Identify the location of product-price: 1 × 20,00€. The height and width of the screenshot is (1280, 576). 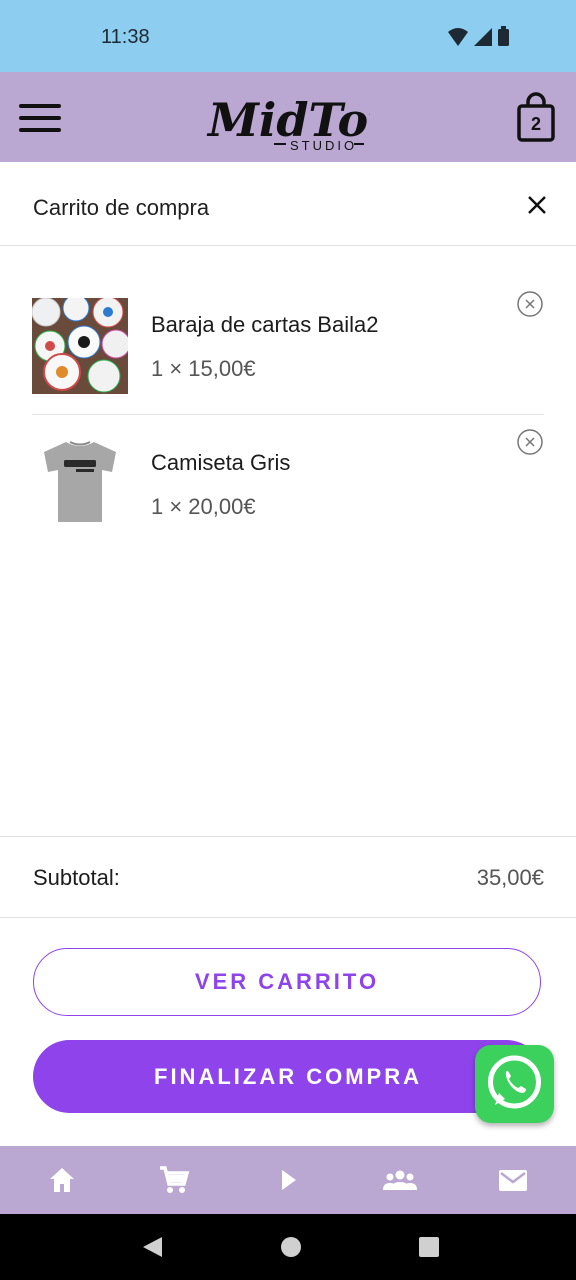
(203, 506).